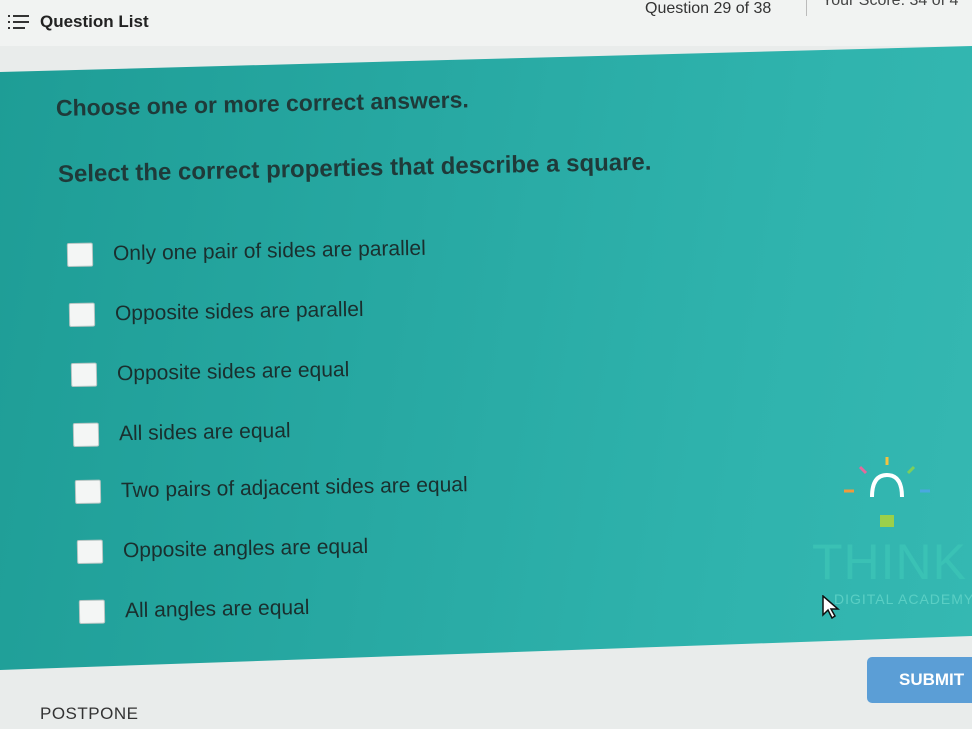 The image size is (972, 729). Describe the element at coordinates (932, 679) in the screenshot. I see `submit-label: SUBMIT` at that location.